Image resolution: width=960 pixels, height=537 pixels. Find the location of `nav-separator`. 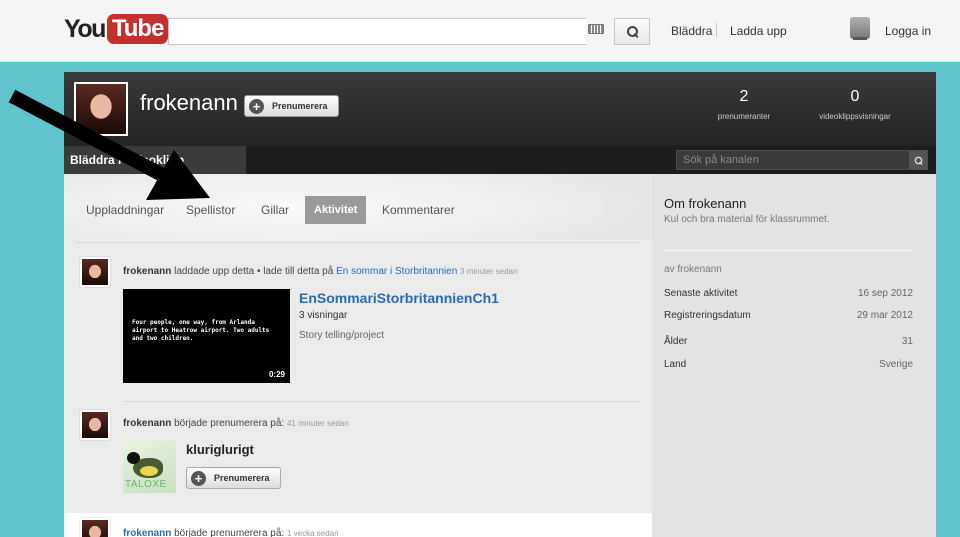

nav-separator is located at coordinates (716, 30).